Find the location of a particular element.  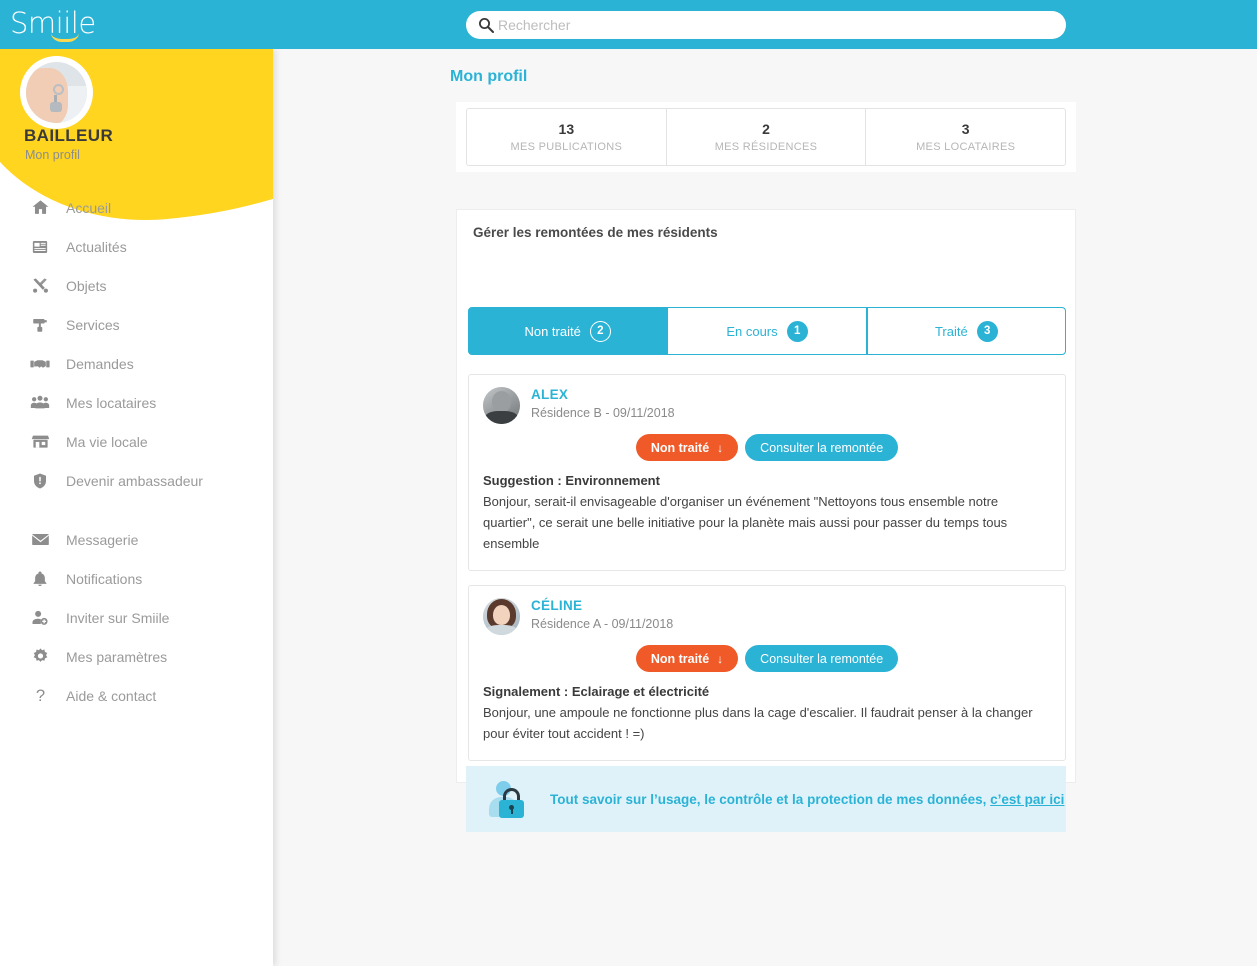

tools-icon is located at coordinates (40, 286).